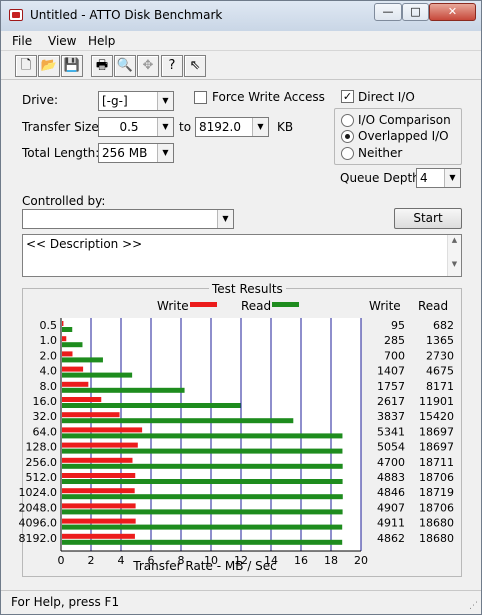 The height and width of the screenshot is (615, 482). I want to click on x-tick-label: 2, so click(91, 560).